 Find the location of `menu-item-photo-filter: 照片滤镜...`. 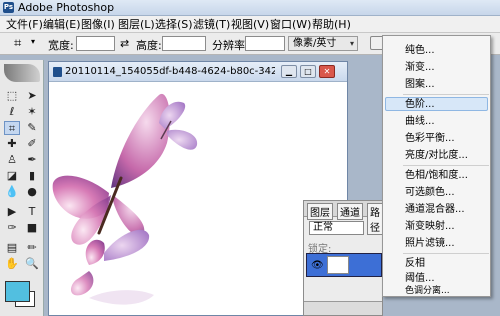

menu-item-photo-filter: 照片滤镜... is located at coordinates (430, 243).